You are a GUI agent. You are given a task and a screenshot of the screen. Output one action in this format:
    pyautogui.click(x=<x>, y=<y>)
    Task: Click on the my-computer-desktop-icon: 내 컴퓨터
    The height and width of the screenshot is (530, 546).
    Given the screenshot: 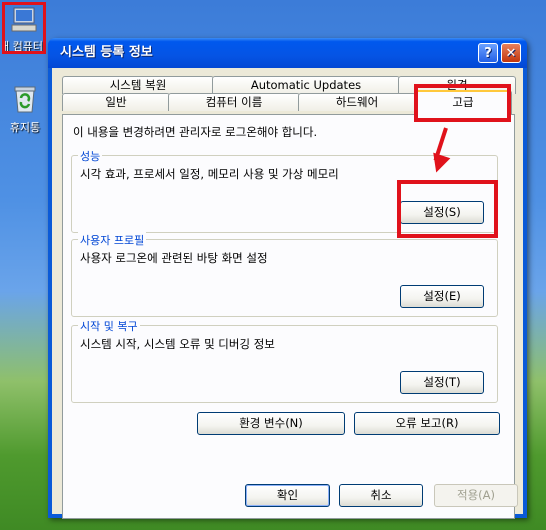 What is the action you would take?
    pyautogui.click(x=24, y=28)
    